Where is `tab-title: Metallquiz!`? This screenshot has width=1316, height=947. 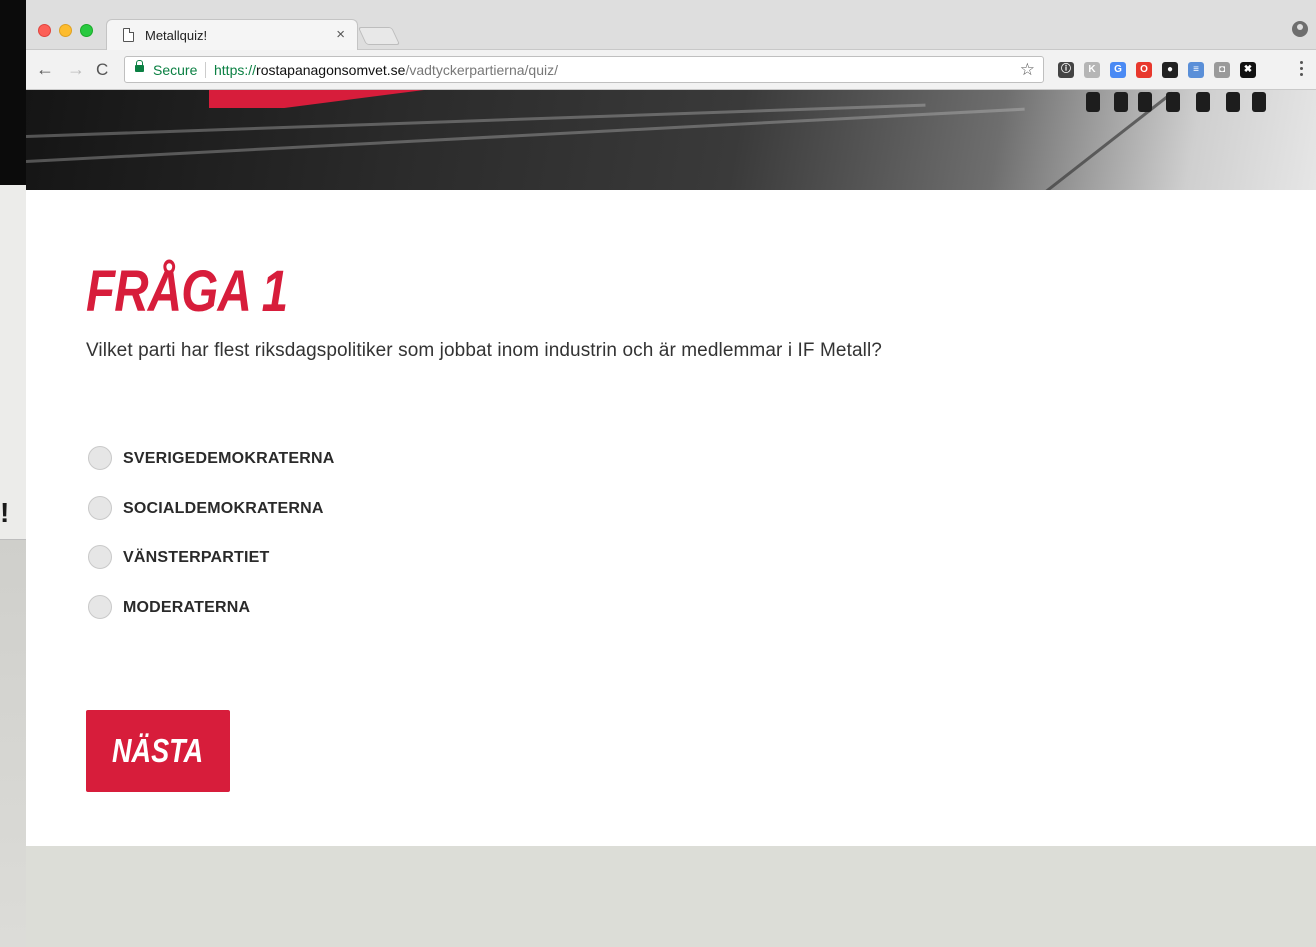
tab-title: Metallquiz! is located at coordinates (176, 35).